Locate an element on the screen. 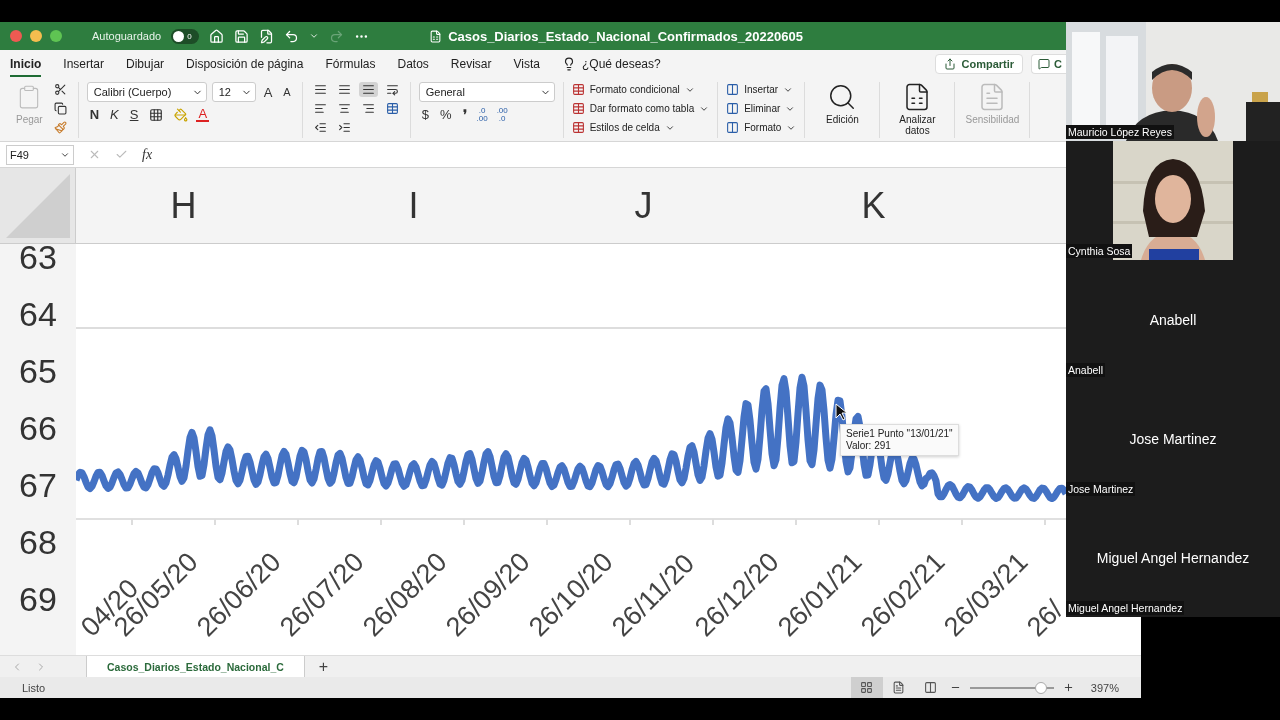 This screenshot has width=1280, height=720. wrap-icon is located at coordinates (392, 89).